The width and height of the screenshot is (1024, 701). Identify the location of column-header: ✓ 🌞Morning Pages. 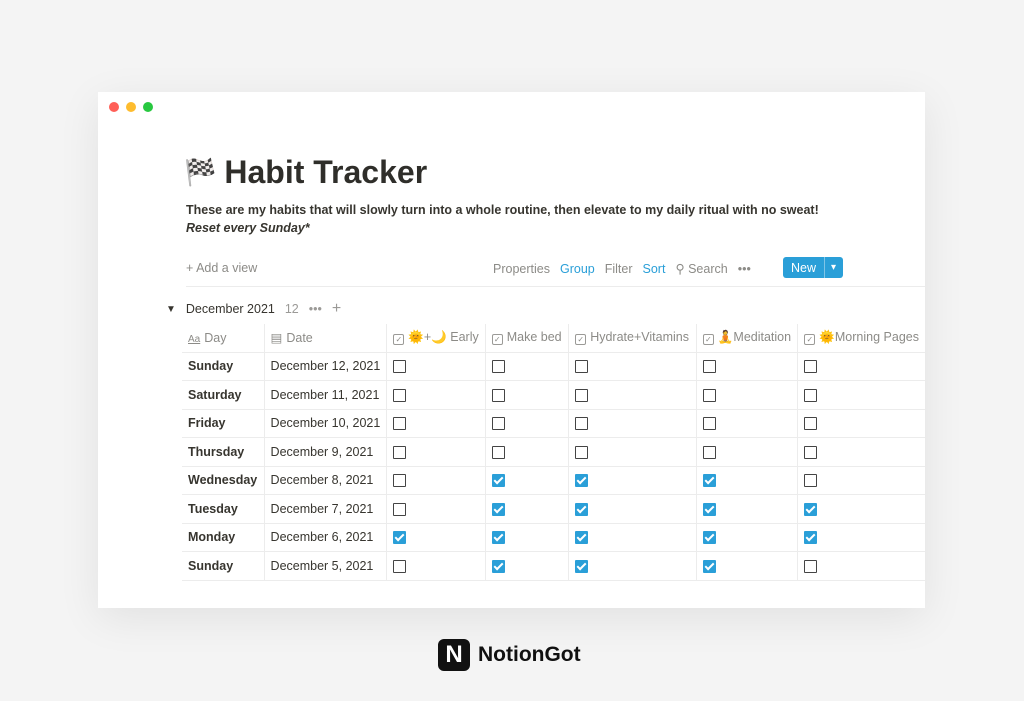
(861, 338).